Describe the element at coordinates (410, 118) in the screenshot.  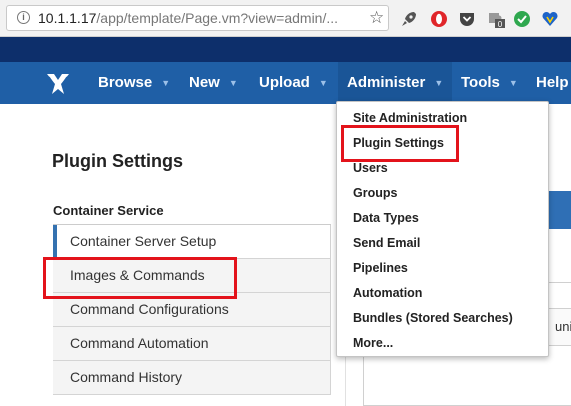
I see `menu-item-site-administration: Site Administration` at that location.